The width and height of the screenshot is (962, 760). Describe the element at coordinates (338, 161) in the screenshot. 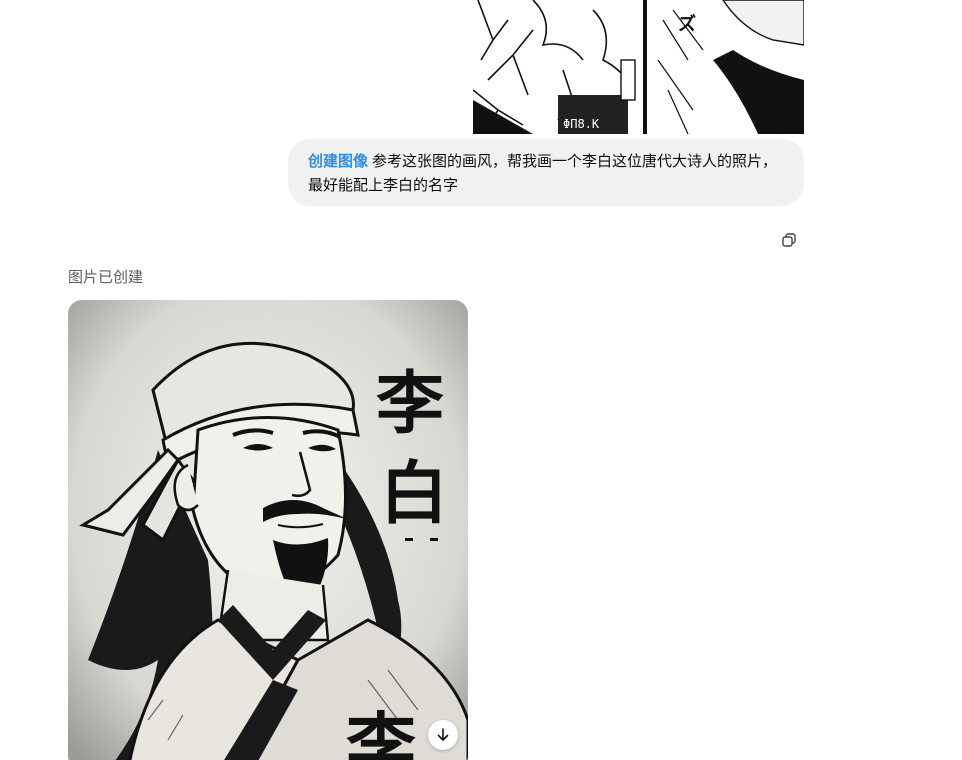

I see `create-image-tag: 创建图像` at that location.